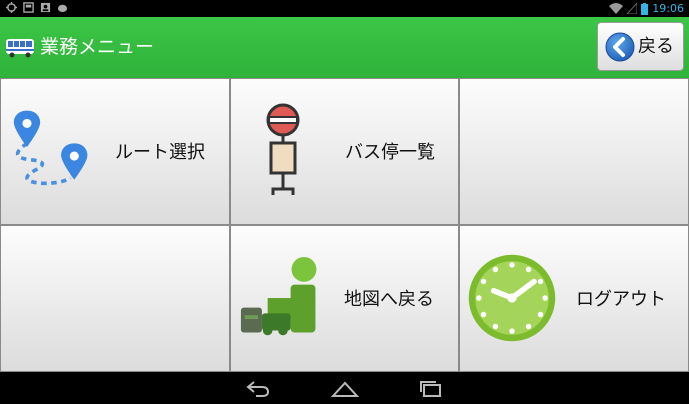 The height and width of the screenshot is (404, 689). I want to click on back-to-map-tile: 地図へ戻る, so click(344, 298).